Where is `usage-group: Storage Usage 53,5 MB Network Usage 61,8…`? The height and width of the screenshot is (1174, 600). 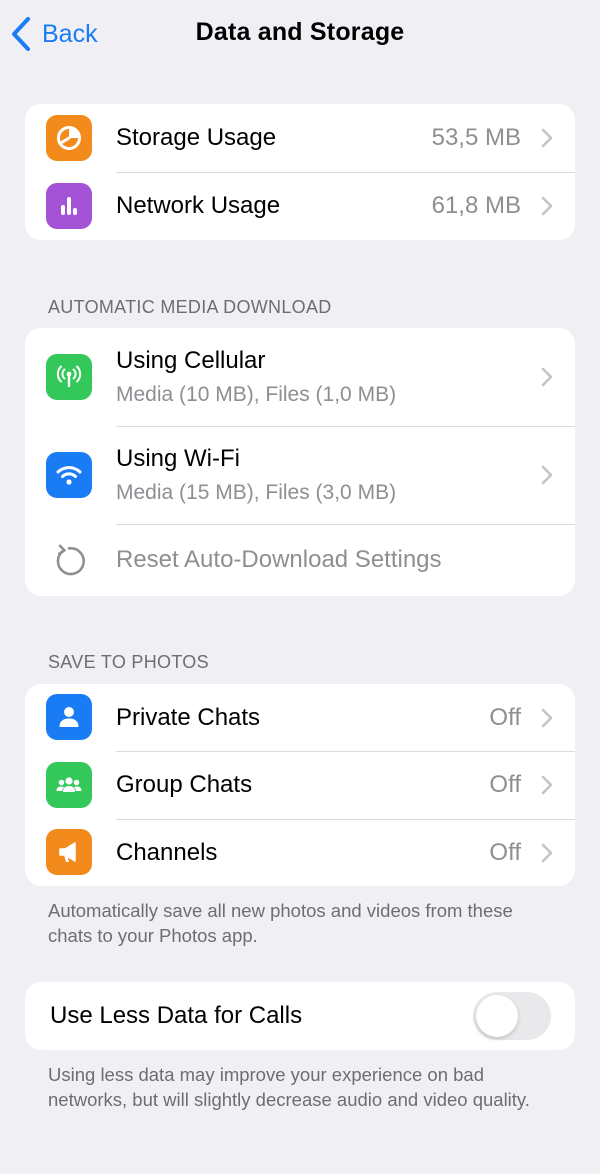
usage-group: Storage Usage 53,5 MB Network Usage 61,8… is located at coordinates (300, 172).